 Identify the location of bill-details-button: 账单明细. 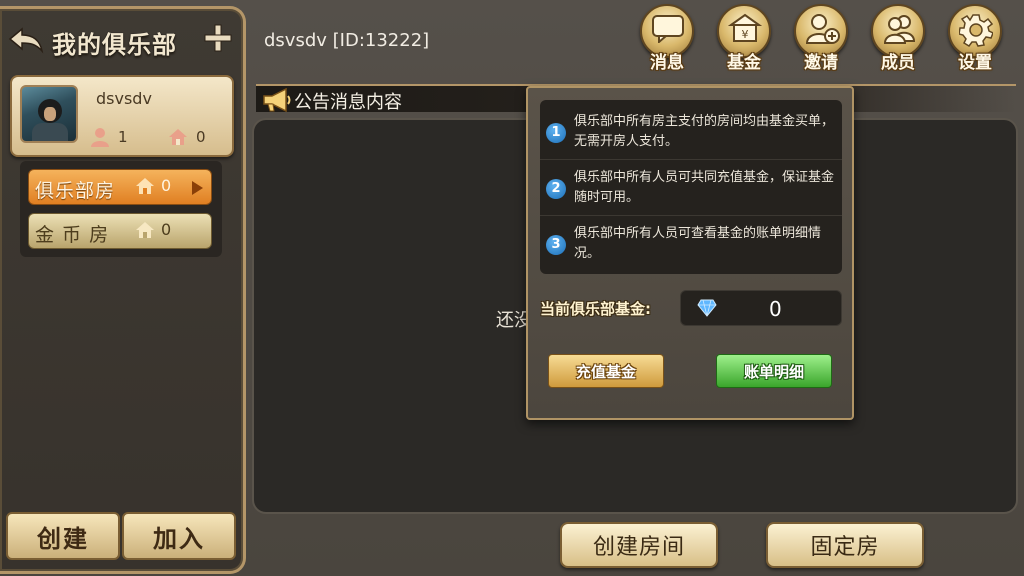
(774, 371).